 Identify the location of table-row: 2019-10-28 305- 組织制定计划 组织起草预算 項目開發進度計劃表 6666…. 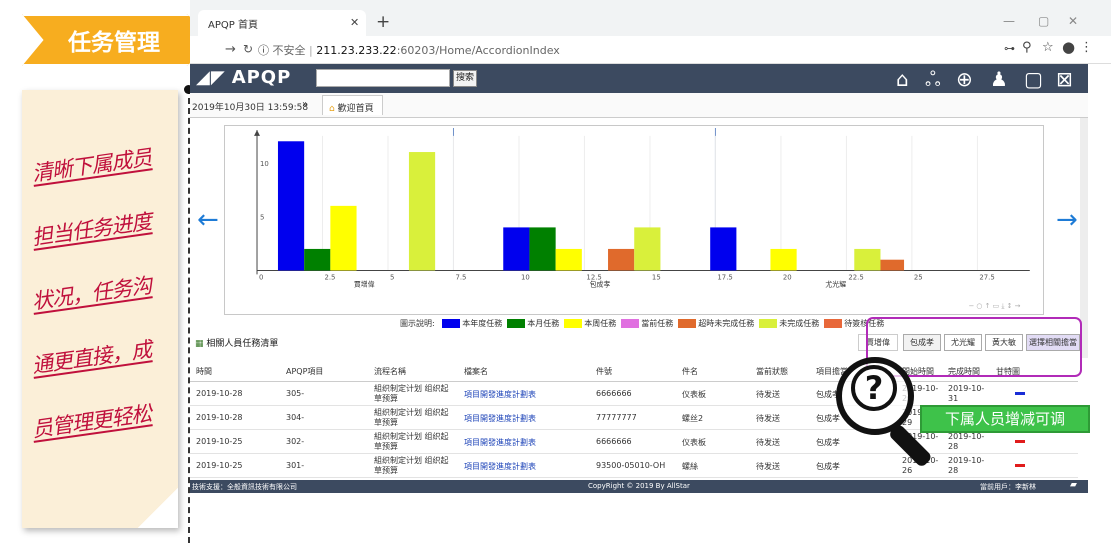
(634, 394).